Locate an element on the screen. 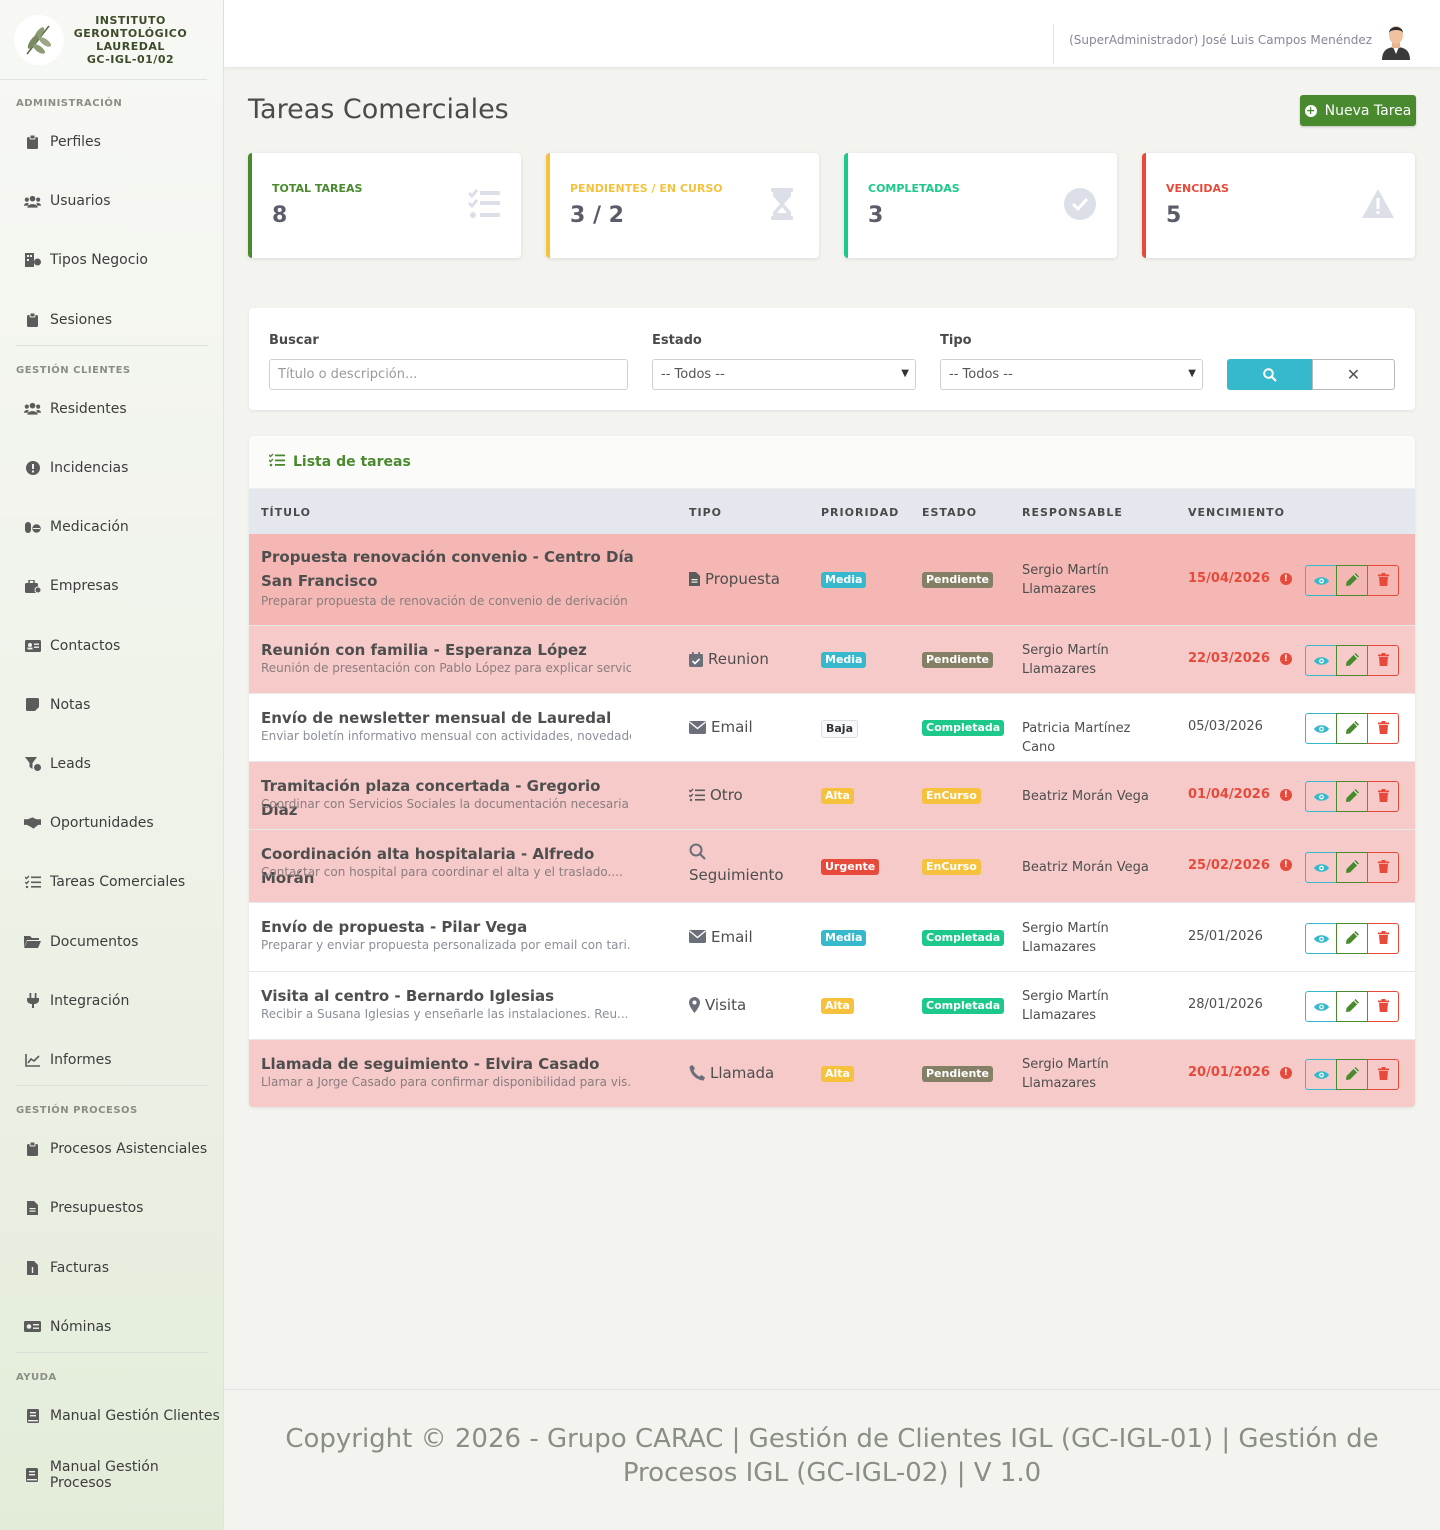  sidebar-item-incidencias: Incidencias is located at coordinates (76, 468).